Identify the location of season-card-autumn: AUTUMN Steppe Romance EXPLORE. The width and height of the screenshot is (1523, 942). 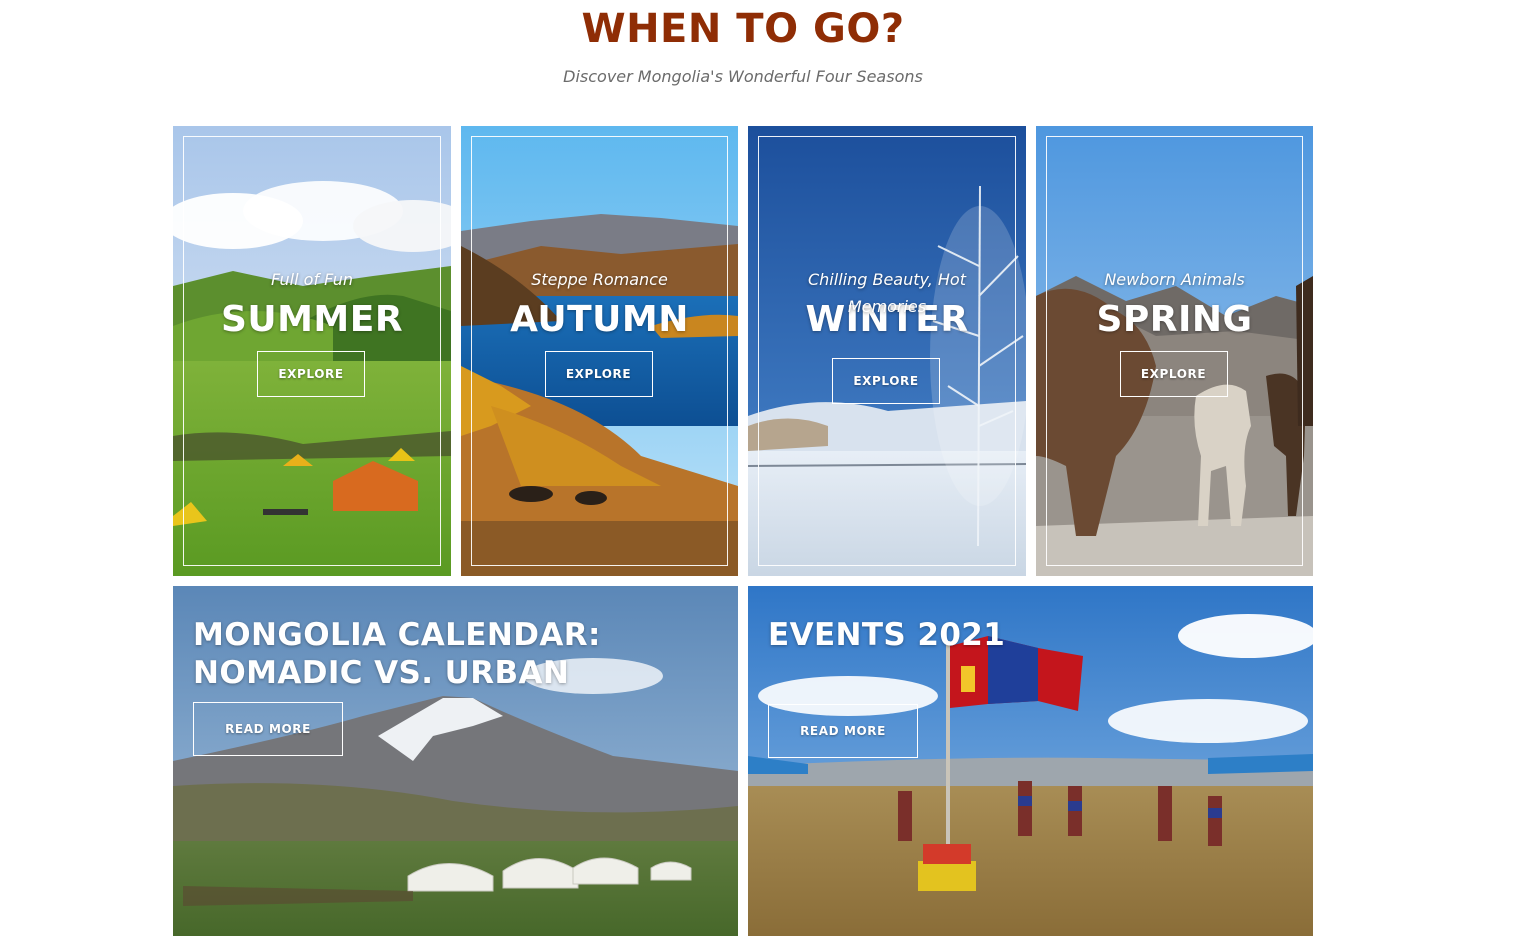
(599, 351).